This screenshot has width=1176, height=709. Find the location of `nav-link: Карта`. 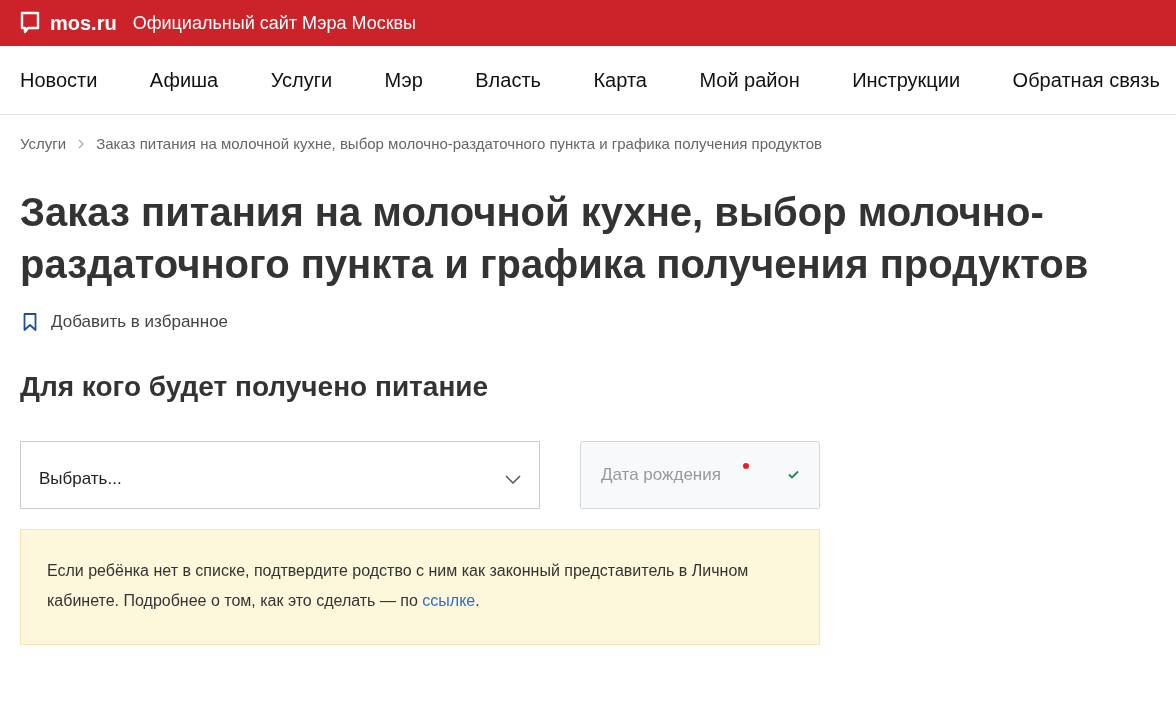

nav-link: Карта is located at coordinates (620, 80).